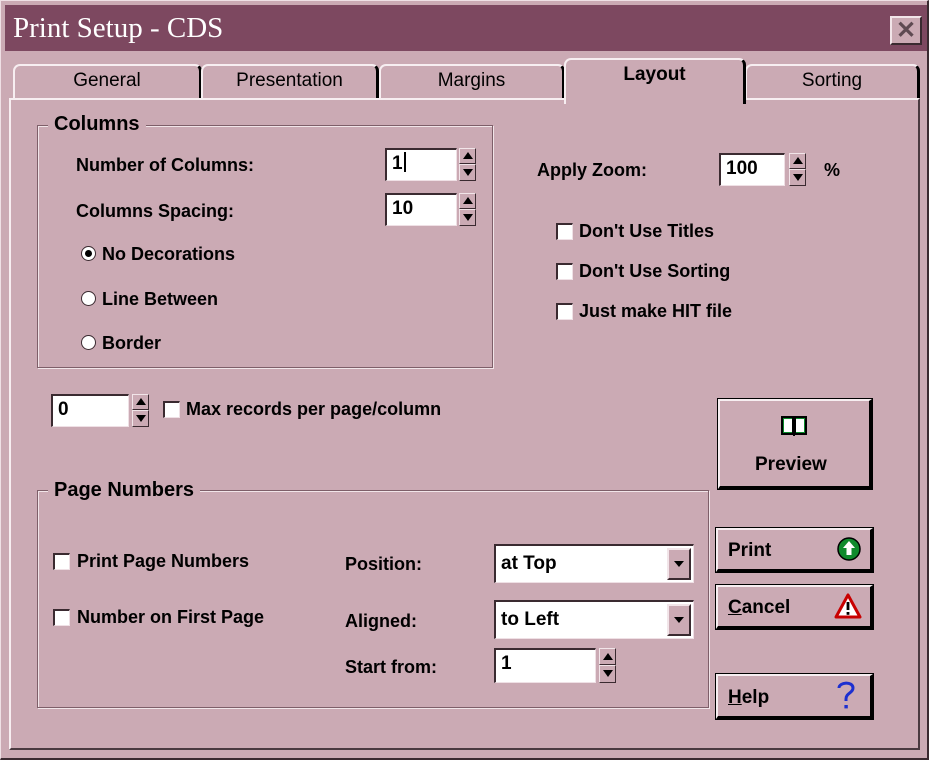 This screenshot has height=767, width=929. Describe the element at coordinates (290, 81) in the screenshot. I see `tab-presentation: Presentation` at that location.